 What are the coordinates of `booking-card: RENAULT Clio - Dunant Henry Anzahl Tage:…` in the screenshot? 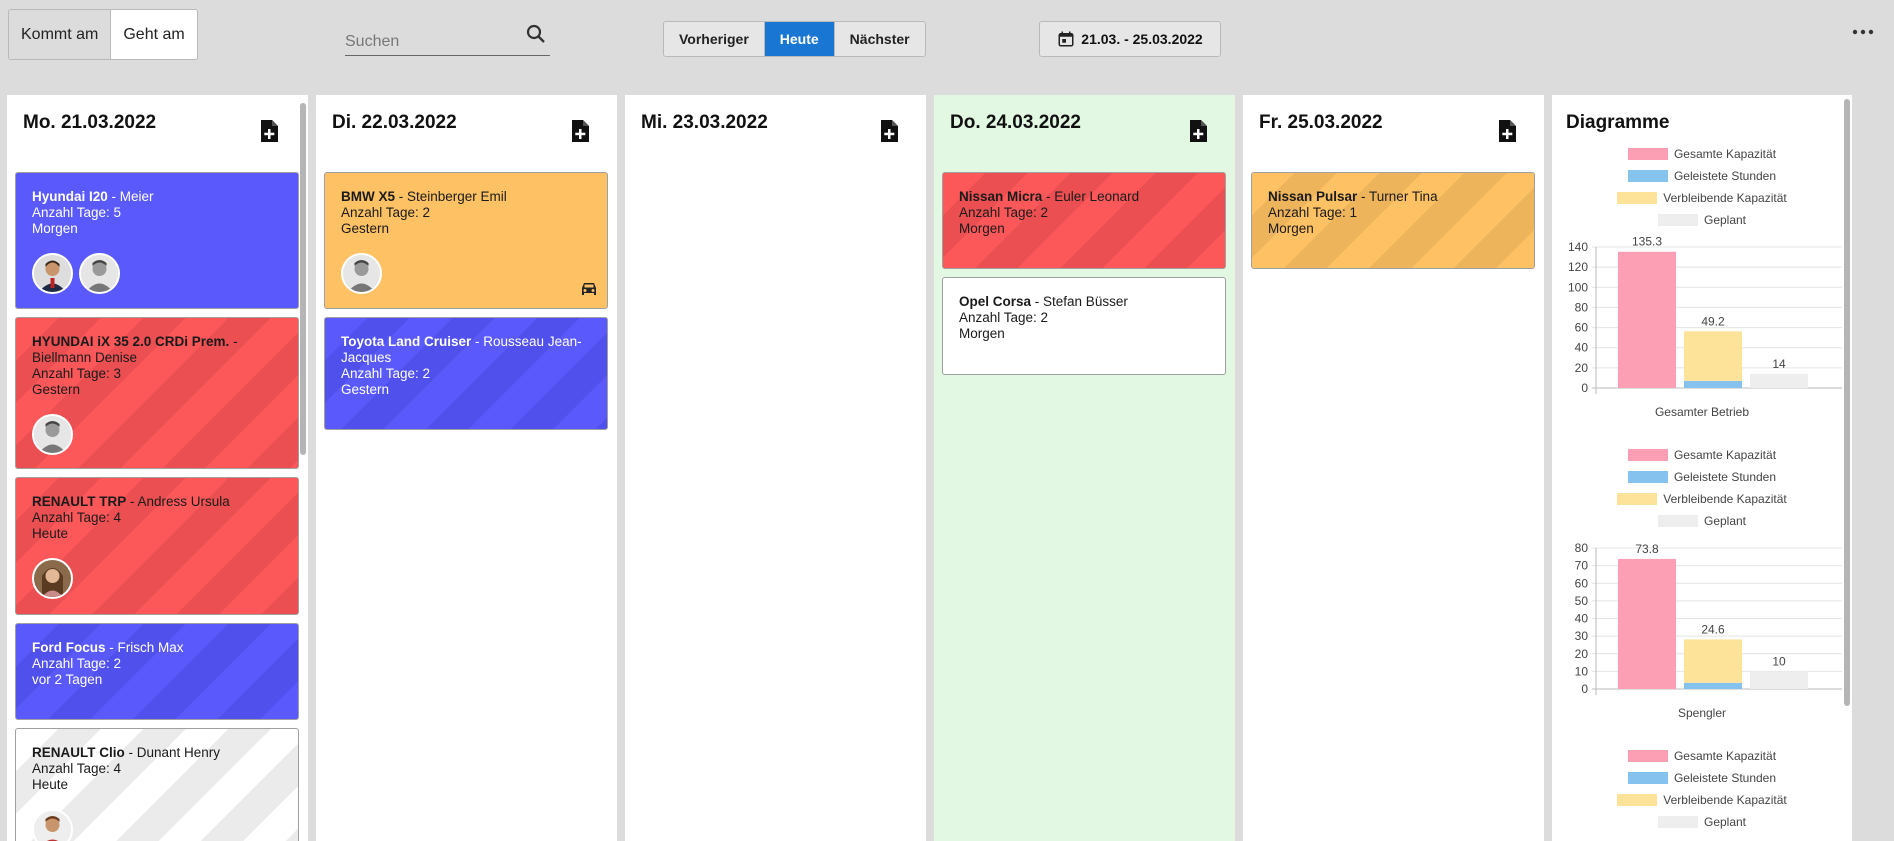 It's located at (157, 784).